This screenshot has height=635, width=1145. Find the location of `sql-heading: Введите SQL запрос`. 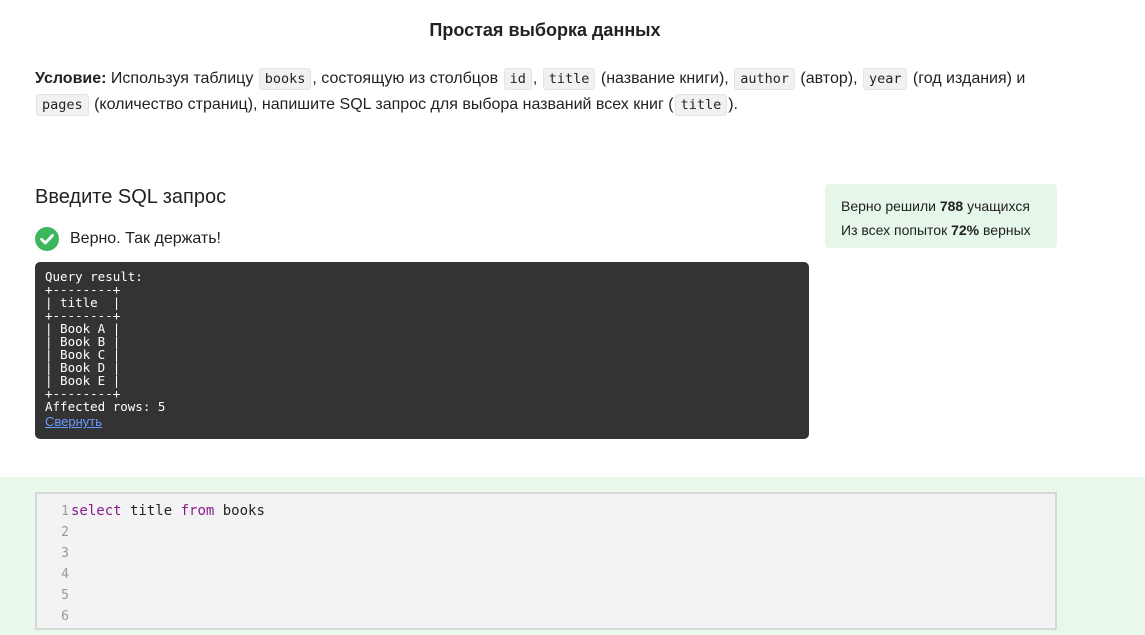

sql-heading: Введите SQL запрос is located at coordinates (131, 197).